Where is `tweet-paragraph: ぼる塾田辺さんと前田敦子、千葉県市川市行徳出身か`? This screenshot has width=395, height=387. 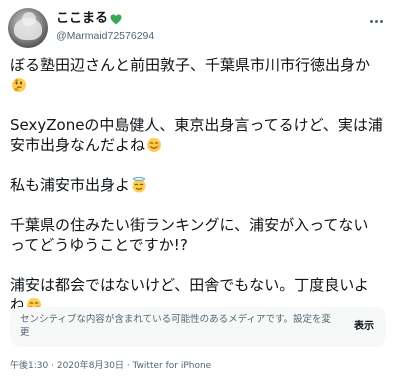
tweet-paragraph: ぼる塾田辺さんと前田敦子、千葉県市川市行徳出身か is located at coordinates (200, 75).